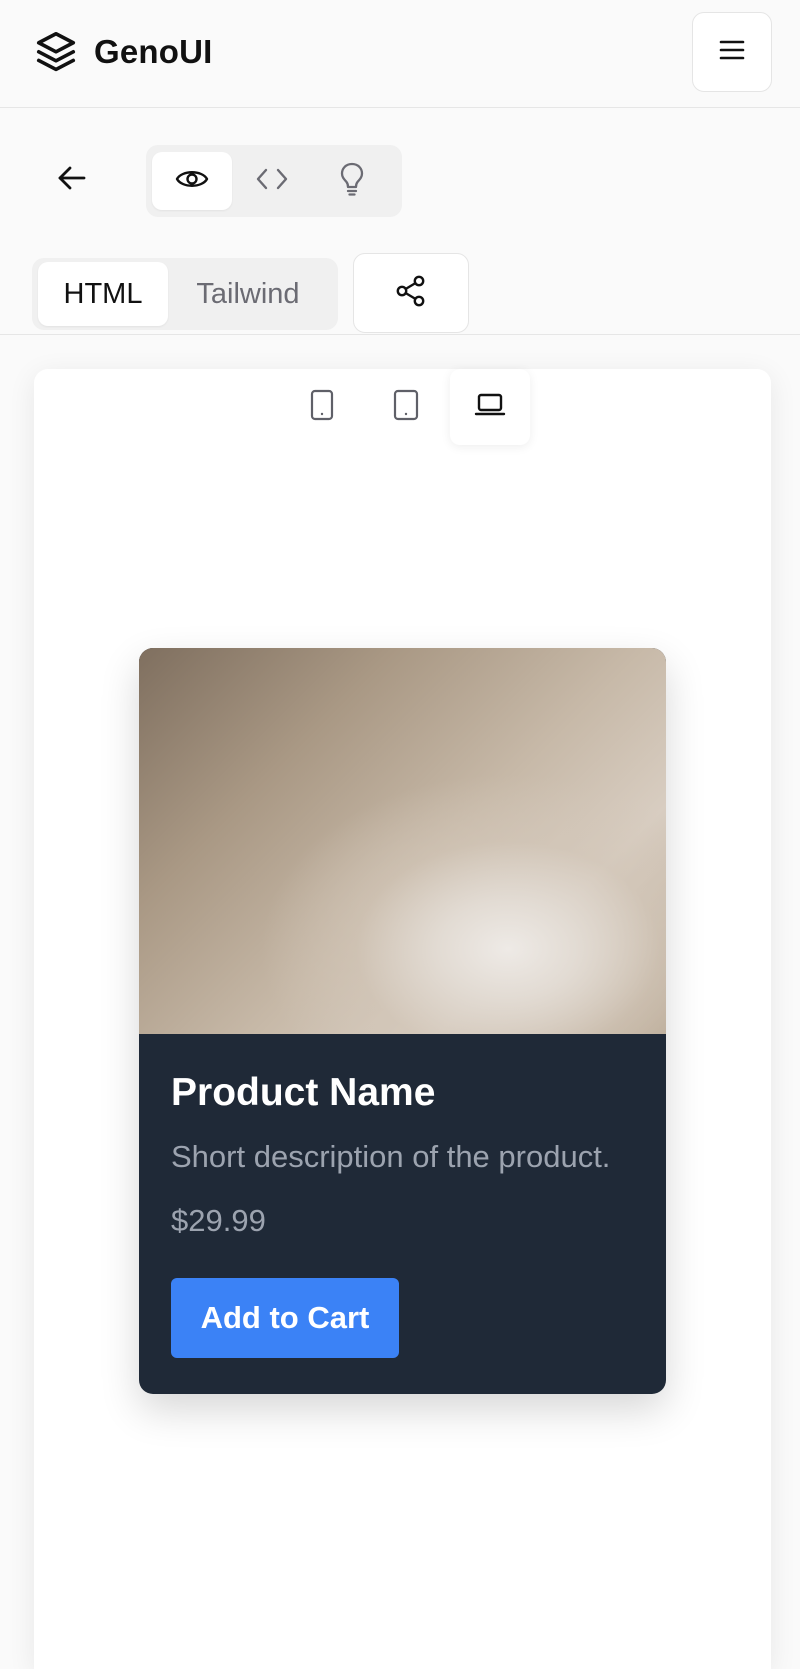  I want to click on preview-tab, so click(192, 181).